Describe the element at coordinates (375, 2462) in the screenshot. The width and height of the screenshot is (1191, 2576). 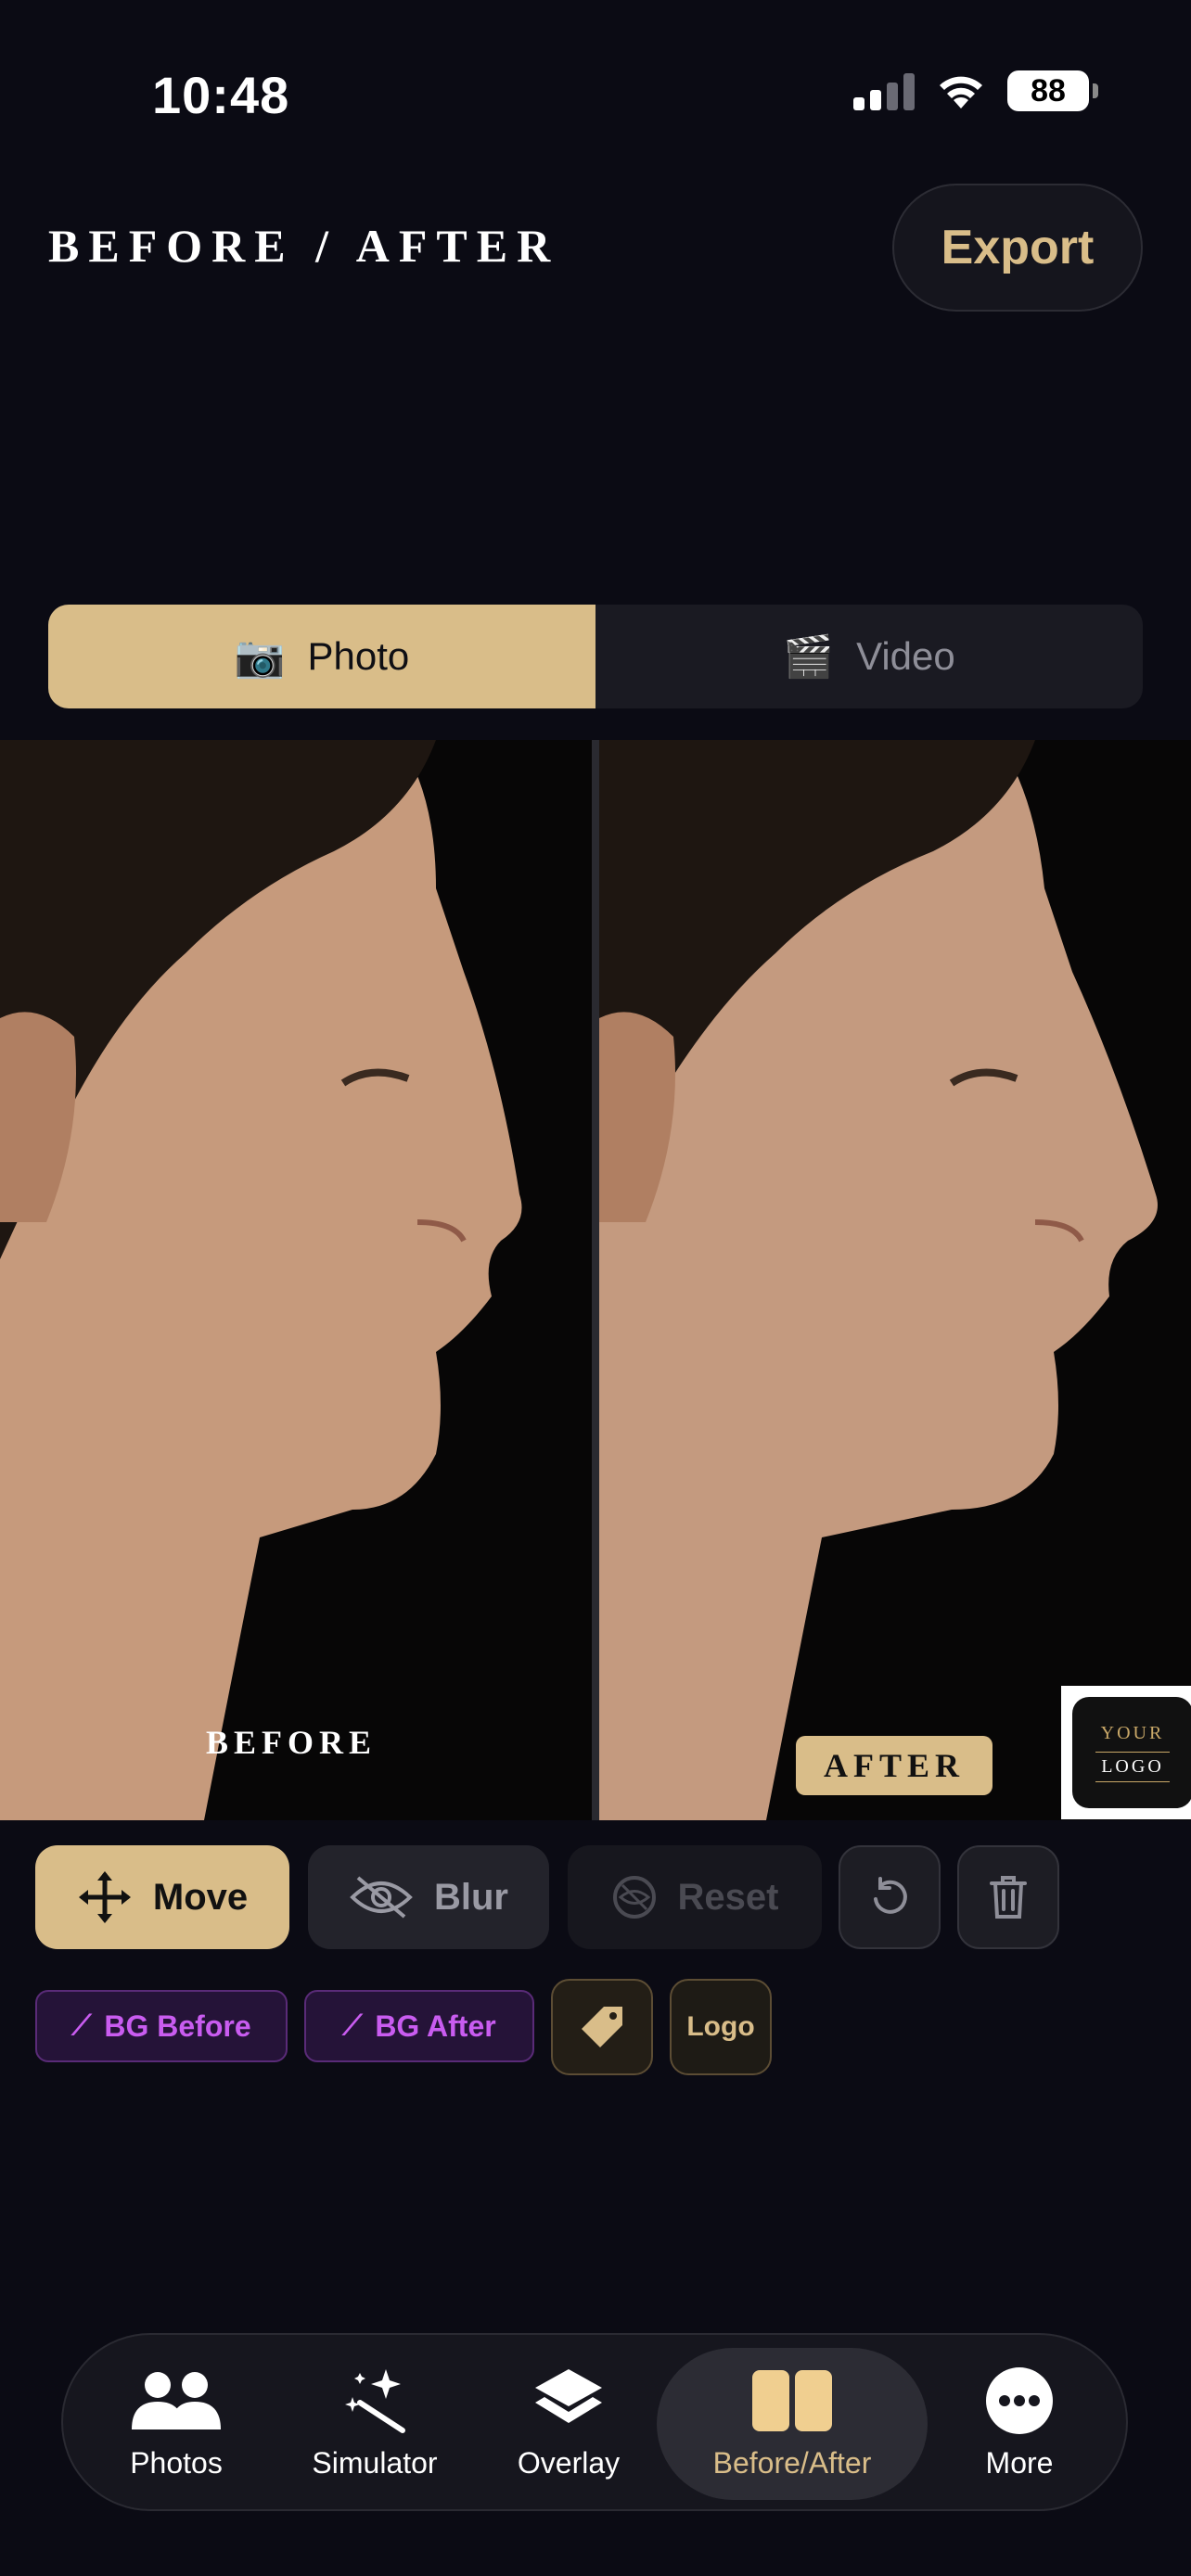
I see `nav-simulator-label: Simulator` at that location.